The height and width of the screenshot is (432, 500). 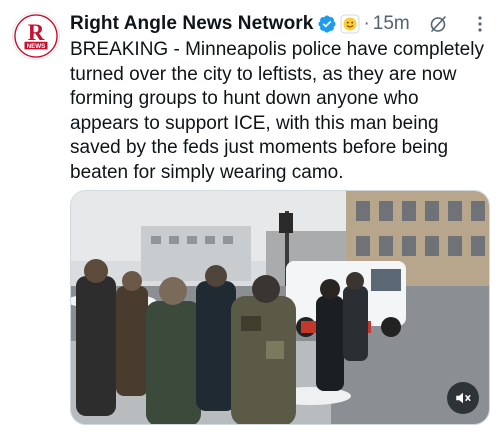 What do you see at coordinates (191, 24) in the screenshot?
I see `author-display-name: Right Angle News Network` at bounding box center [191, 24].